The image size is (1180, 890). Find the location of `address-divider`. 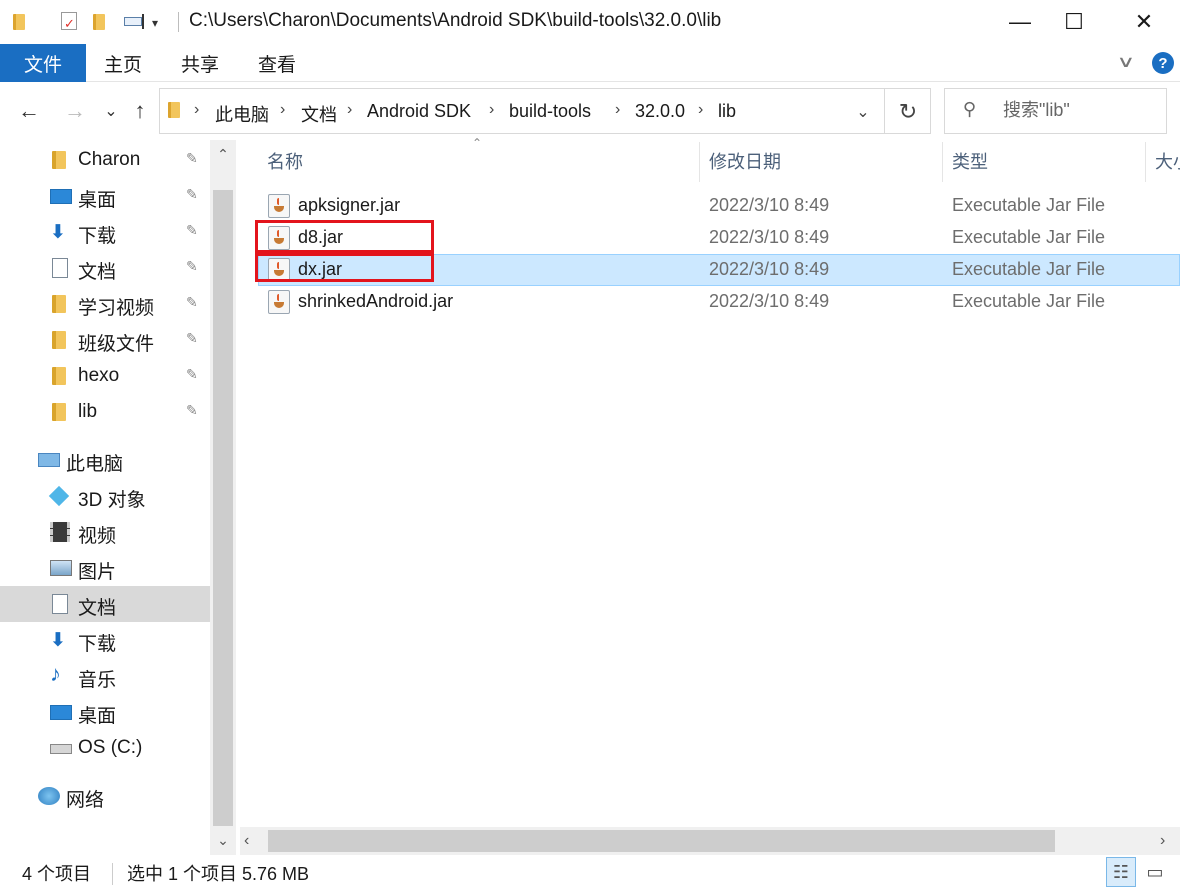

address-divider is located at coordinates (884, 111).